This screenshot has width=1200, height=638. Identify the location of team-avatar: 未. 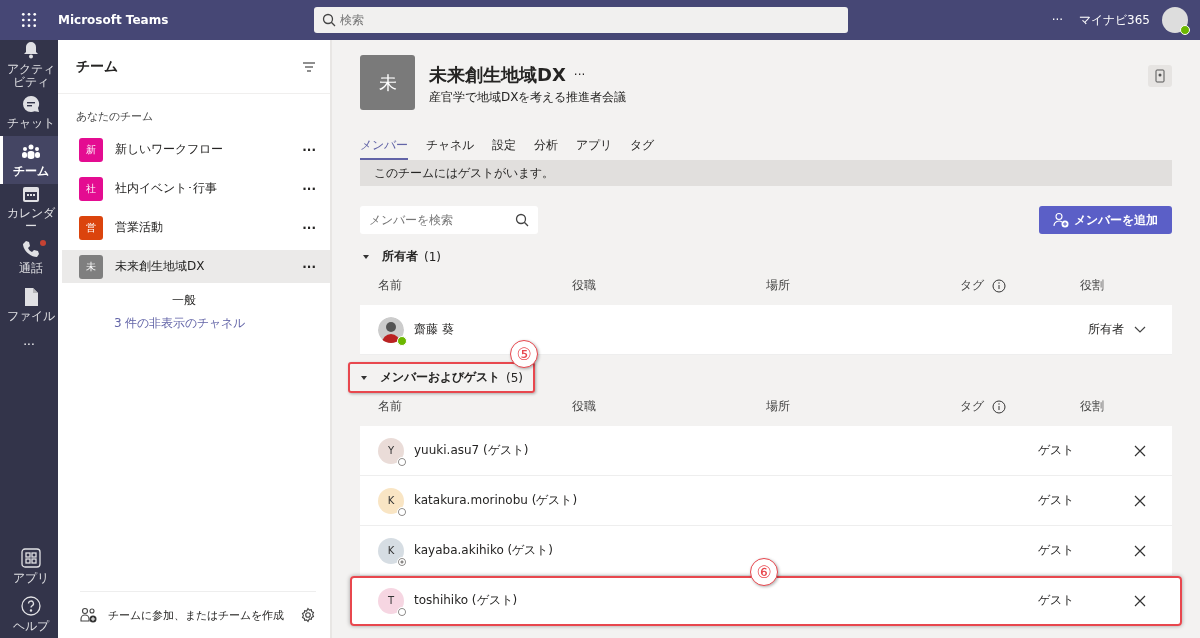
(387, 82).